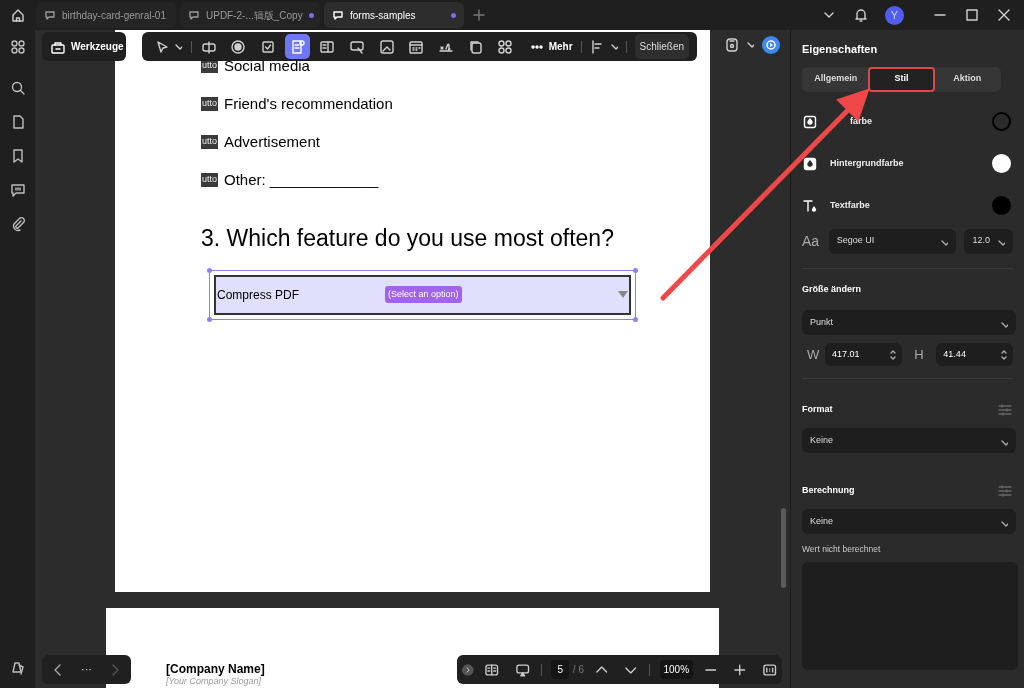 This screenshot has height=688, width=1024. What do you see at coordinates (909, 440) in the screenshot?
I see `format-dropdown: Keine` at bounding box center [909, 440].